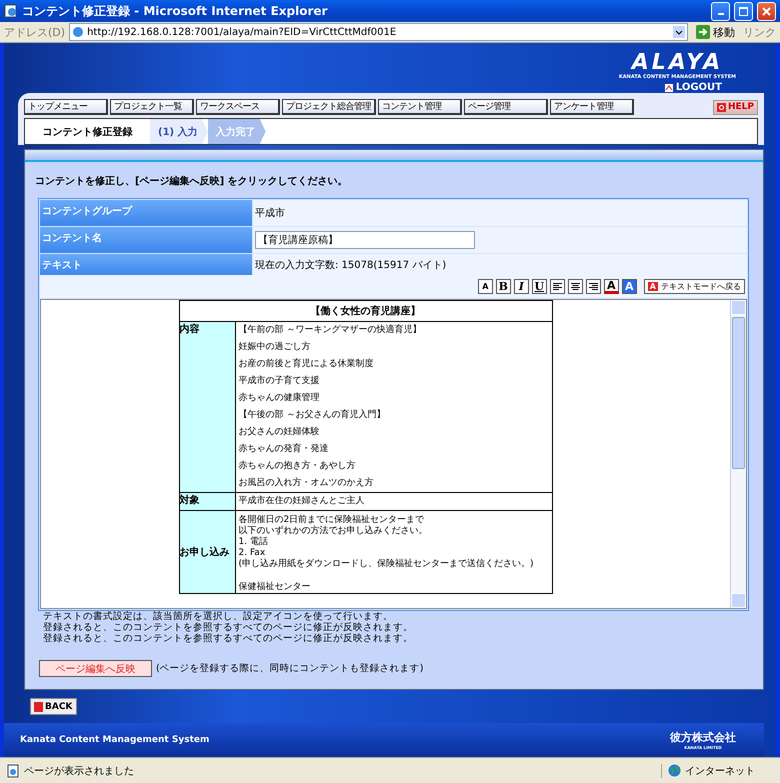 Image resolution: width=780 pixels, height=783 pixels. I want to click on apply-note: (ページを登録する際に、同時にコンテントも登録されます), so click(290, 668).